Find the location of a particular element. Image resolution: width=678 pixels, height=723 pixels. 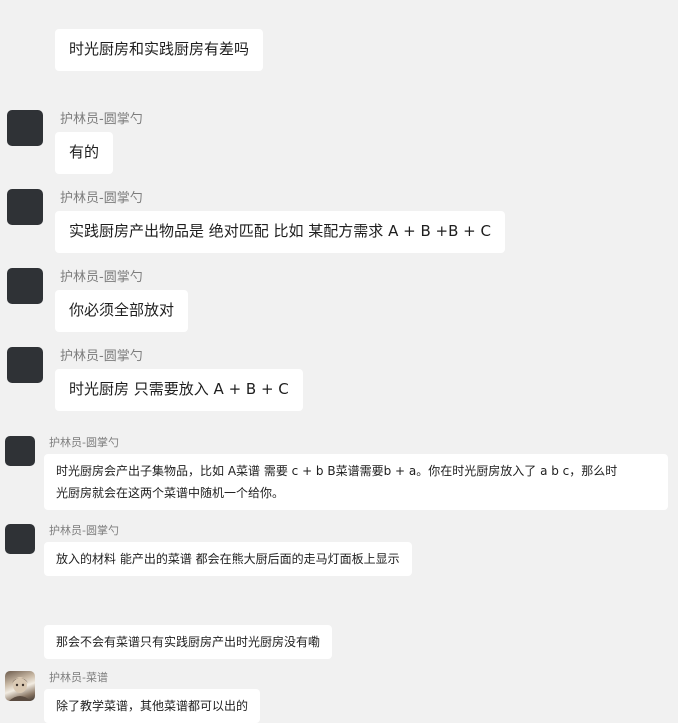

message-text: 实践厨房产出物品是 绝对匹配 比如 某配方需求 A + B +B + C is located at coordinates (280, 231).